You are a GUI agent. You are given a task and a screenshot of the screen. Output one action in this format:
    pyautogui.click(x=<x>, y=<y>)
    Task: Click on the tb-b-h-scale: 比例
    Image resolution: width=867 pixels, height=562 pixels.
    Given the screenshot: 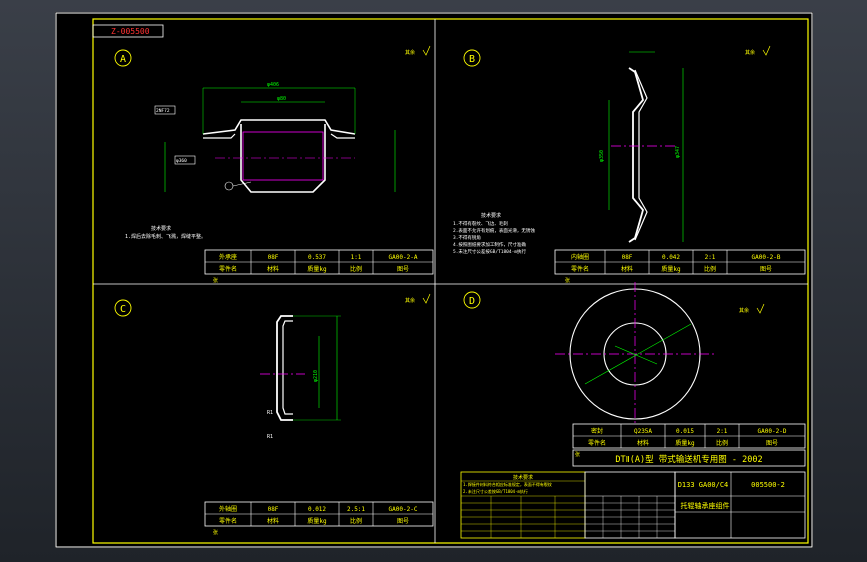 What is the action you would take?
    pyautogui.click(x=710, y=269)
    